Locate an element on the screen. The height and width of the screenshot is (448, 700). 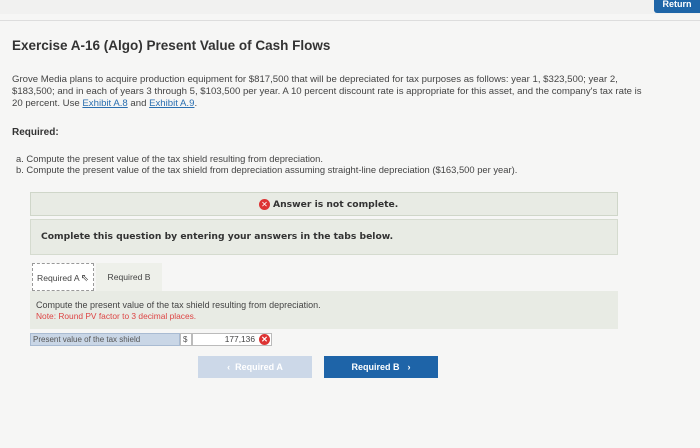
error-x-icon: ✕ is located at coordinates (264, 204).